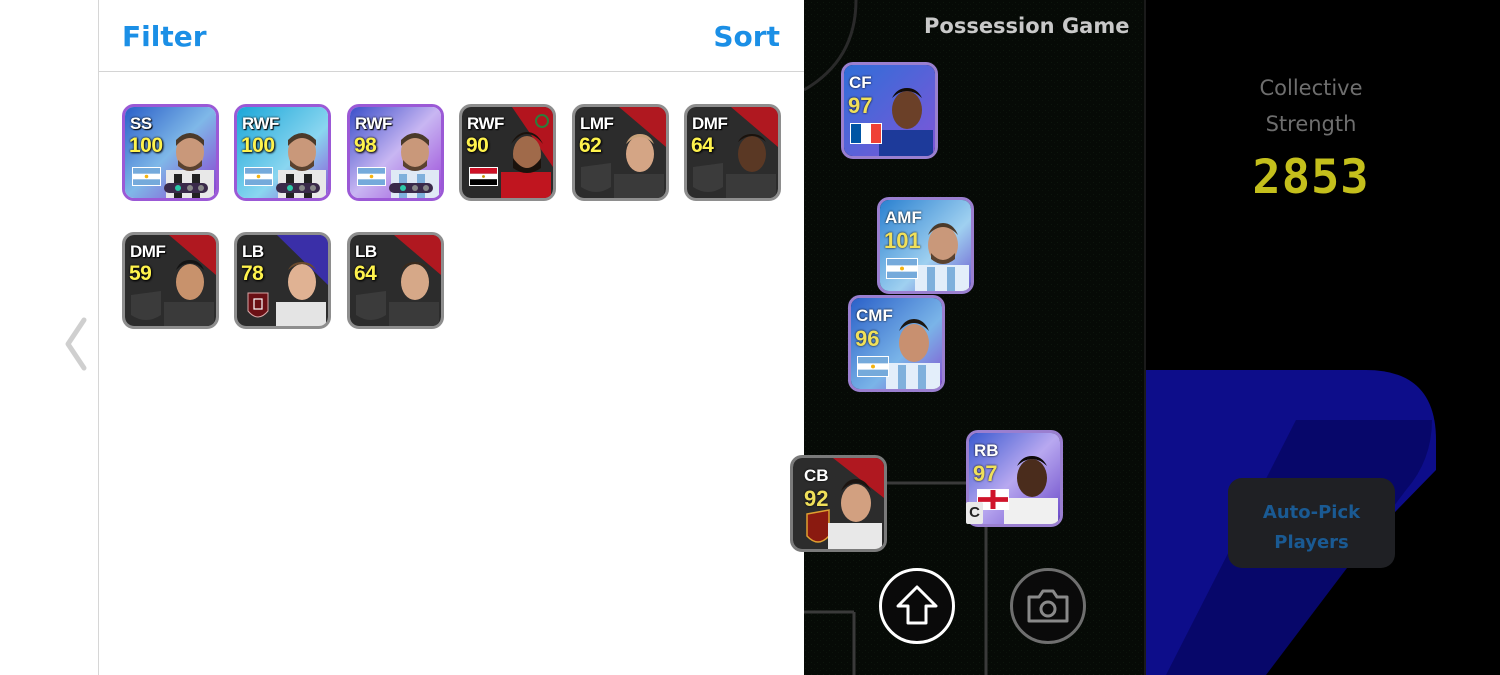 The image size is (1500, 675). I want to click on upload-button, so click(917, 606).